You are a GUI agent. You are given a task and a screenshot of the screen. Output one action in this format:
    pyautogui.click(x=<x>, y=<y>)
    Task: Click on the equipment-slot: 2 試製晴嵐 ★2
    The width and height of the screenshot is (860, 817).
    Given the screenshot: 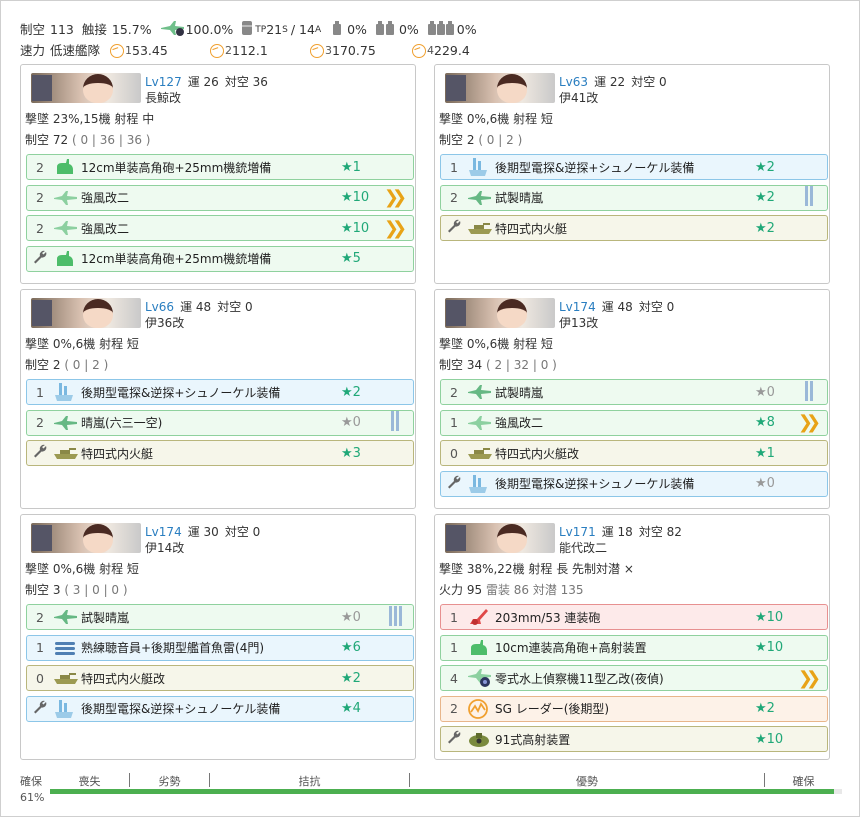 What is the action you would take?
    pyautogui.click(x=634, y=197)
    